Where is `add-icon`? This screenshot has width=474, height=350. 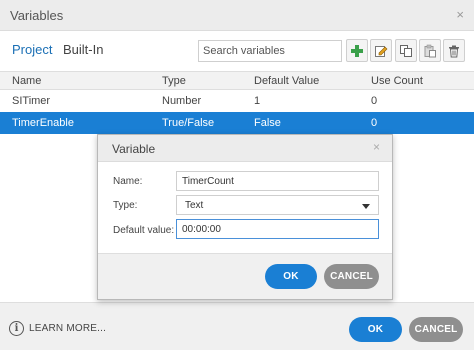
add-icon is located at coordinates (357, 51).